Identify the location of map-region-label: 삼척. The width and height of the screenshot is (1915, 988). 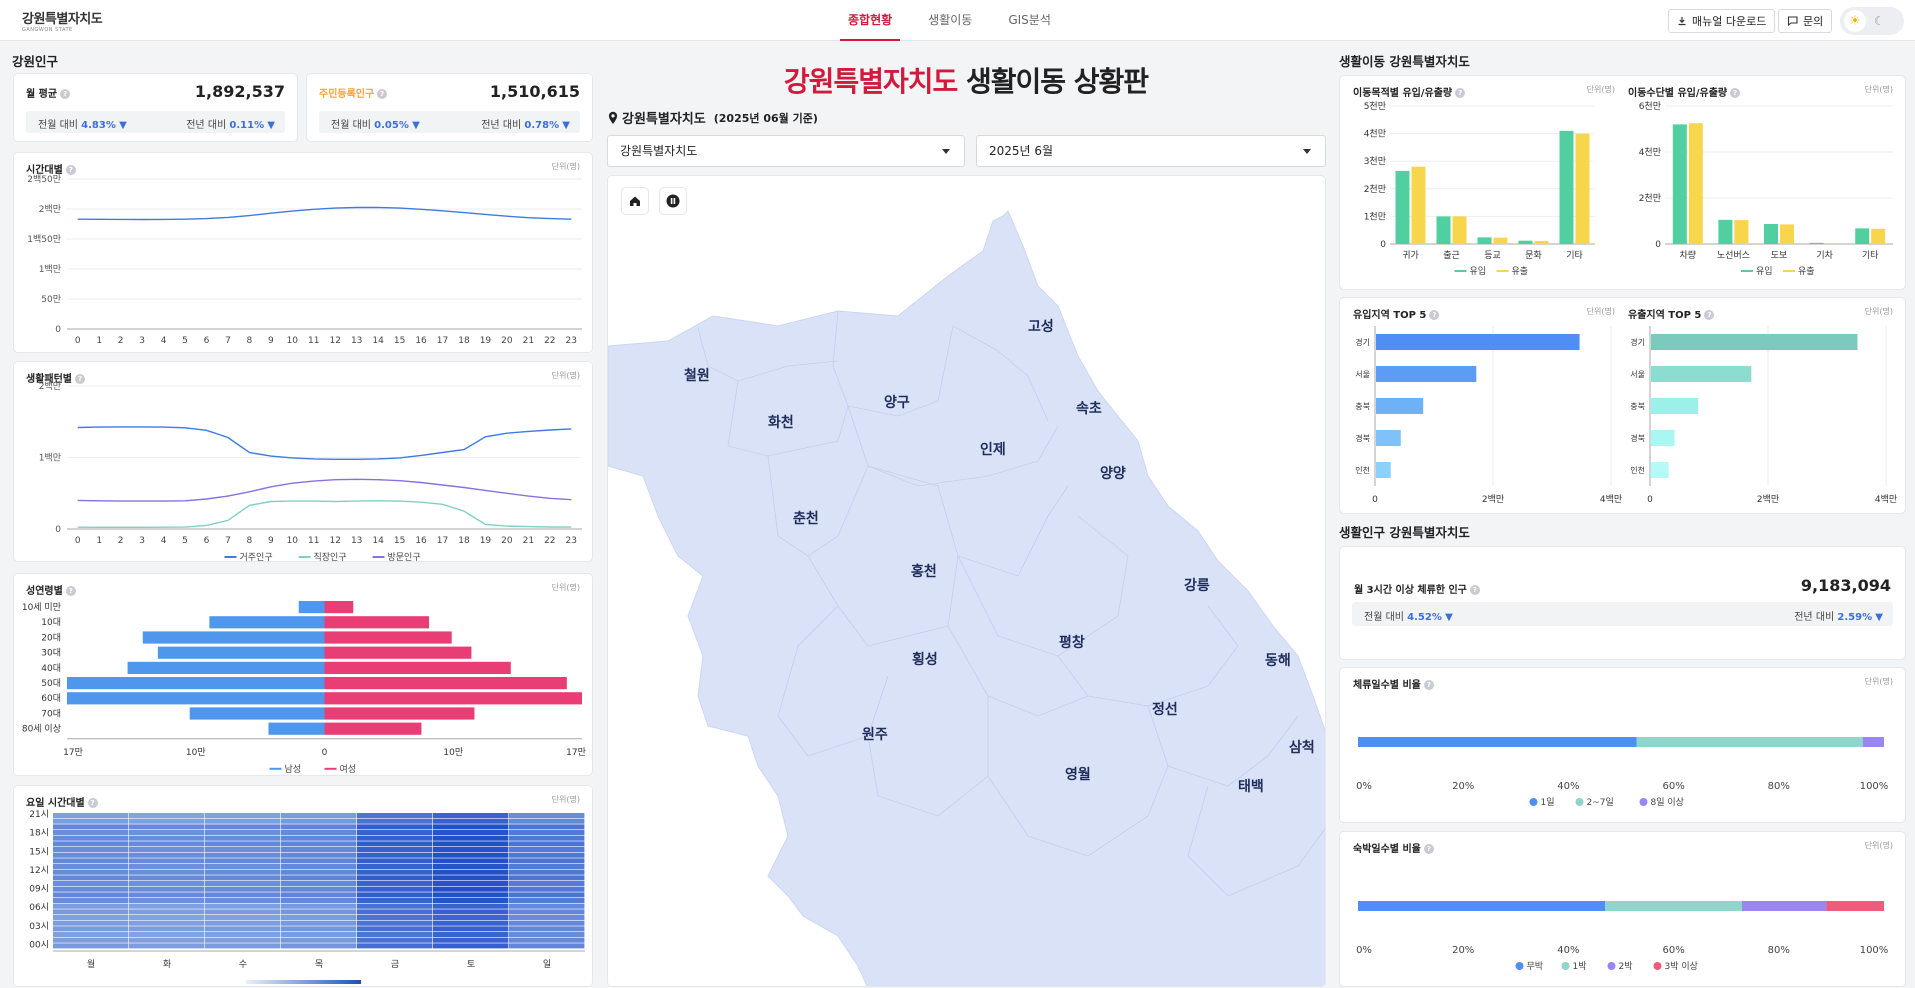
(1302, 747).